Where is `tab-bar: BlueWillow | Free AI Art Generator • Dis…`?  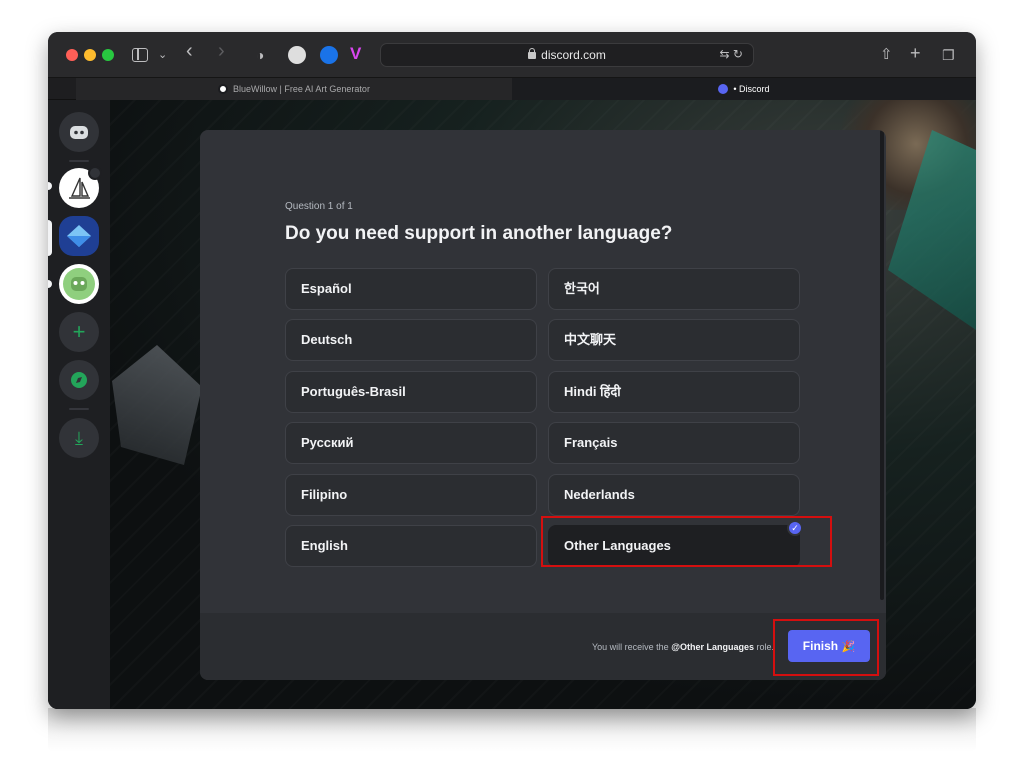
tab-bar: BlueWillow | Free AI Art Generator • Dis… is located at coordinates (512, 89).